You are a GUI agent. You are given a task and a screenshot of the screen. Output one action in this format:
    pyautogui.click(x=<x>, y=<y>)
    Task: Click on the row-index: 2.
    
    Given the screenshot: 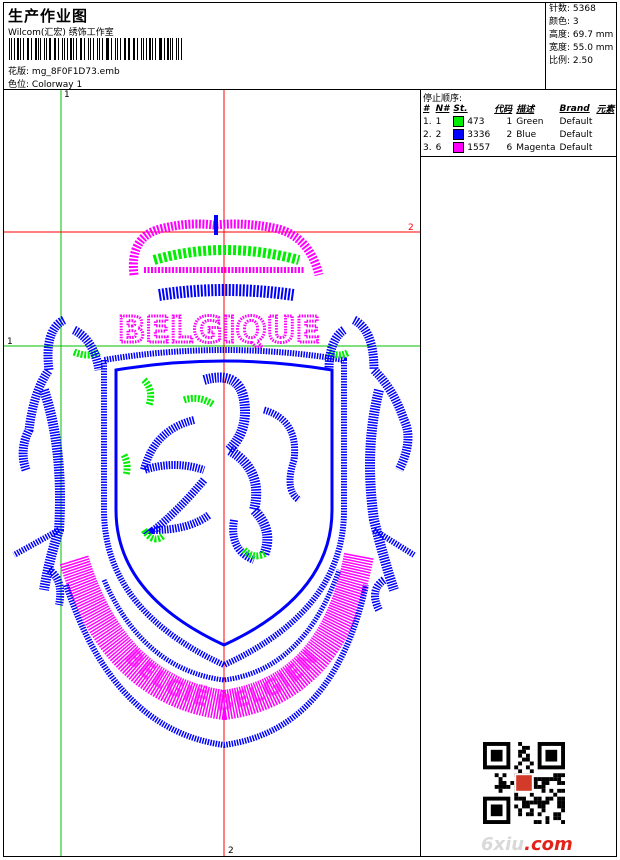 What is the action you would take?
    pyautogui.click(x=427, y=134)
    